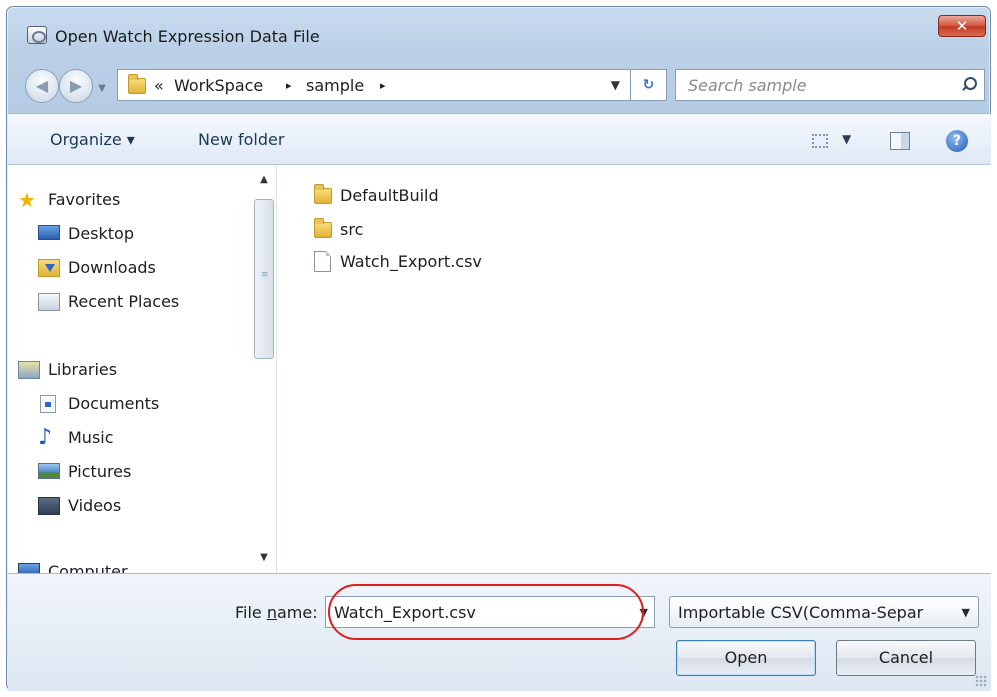 Image resolution: width=997 pixels, height=697 pixels. What do you see at coordinates (101, 233) in the screenshot?
I see `sidebar-item-label: Desktop` at bounding box center [101, 233].